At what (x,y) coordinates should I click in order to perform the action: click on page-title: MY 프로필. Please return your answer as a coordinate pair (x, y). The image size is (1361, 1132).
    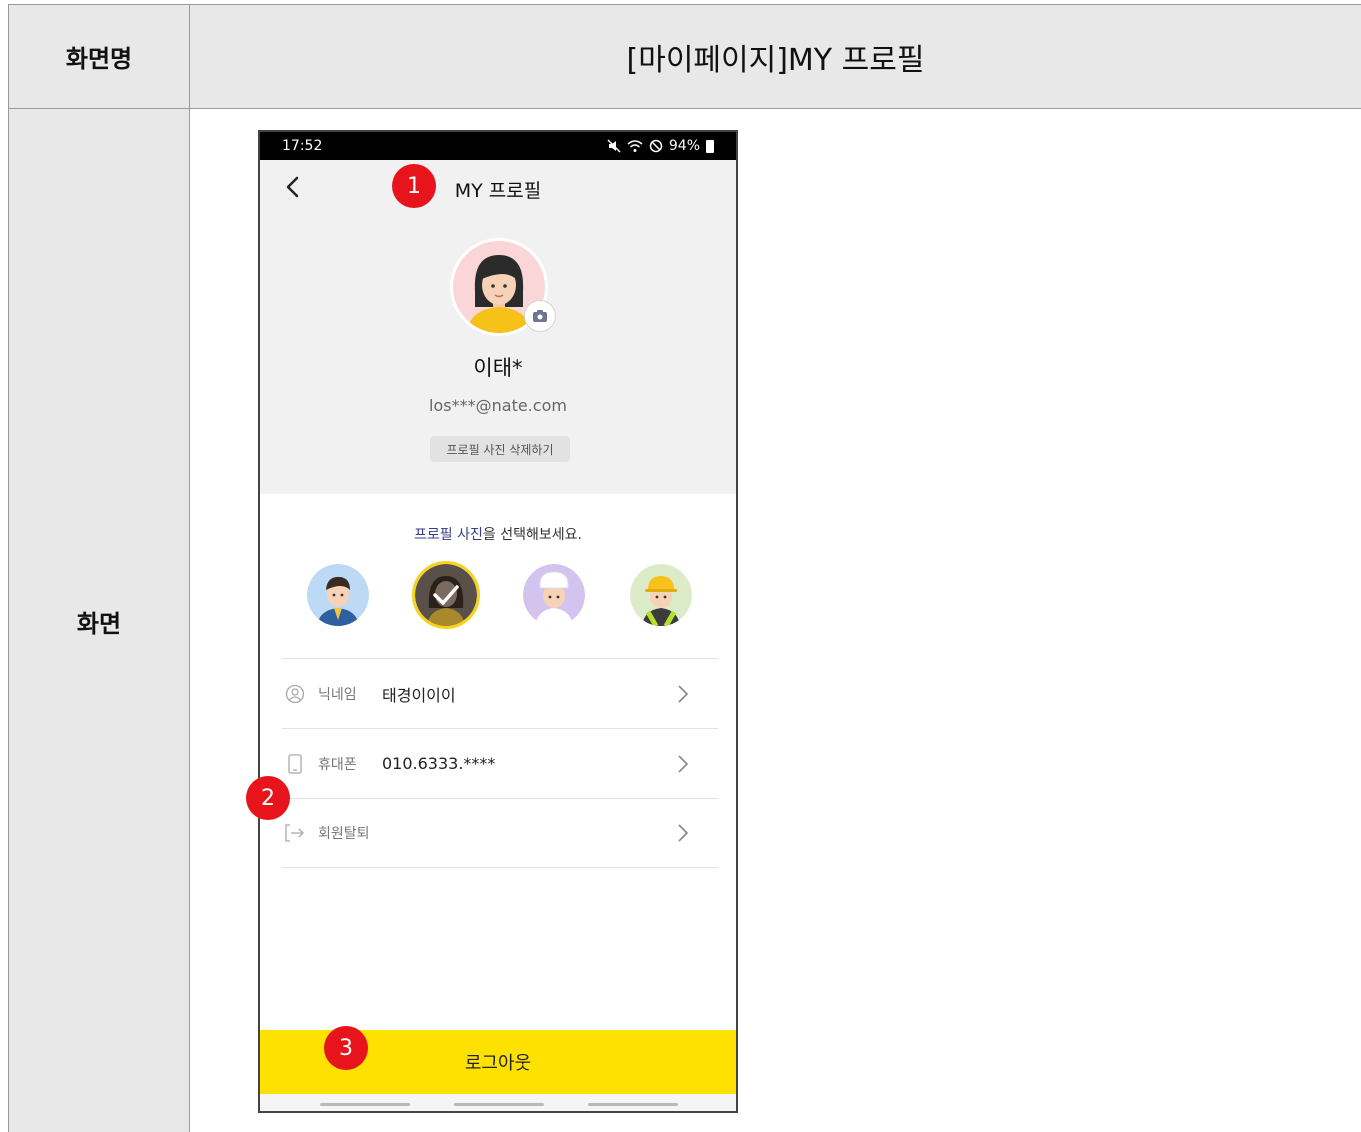
    Looking at the image, I should click on (498, 191).